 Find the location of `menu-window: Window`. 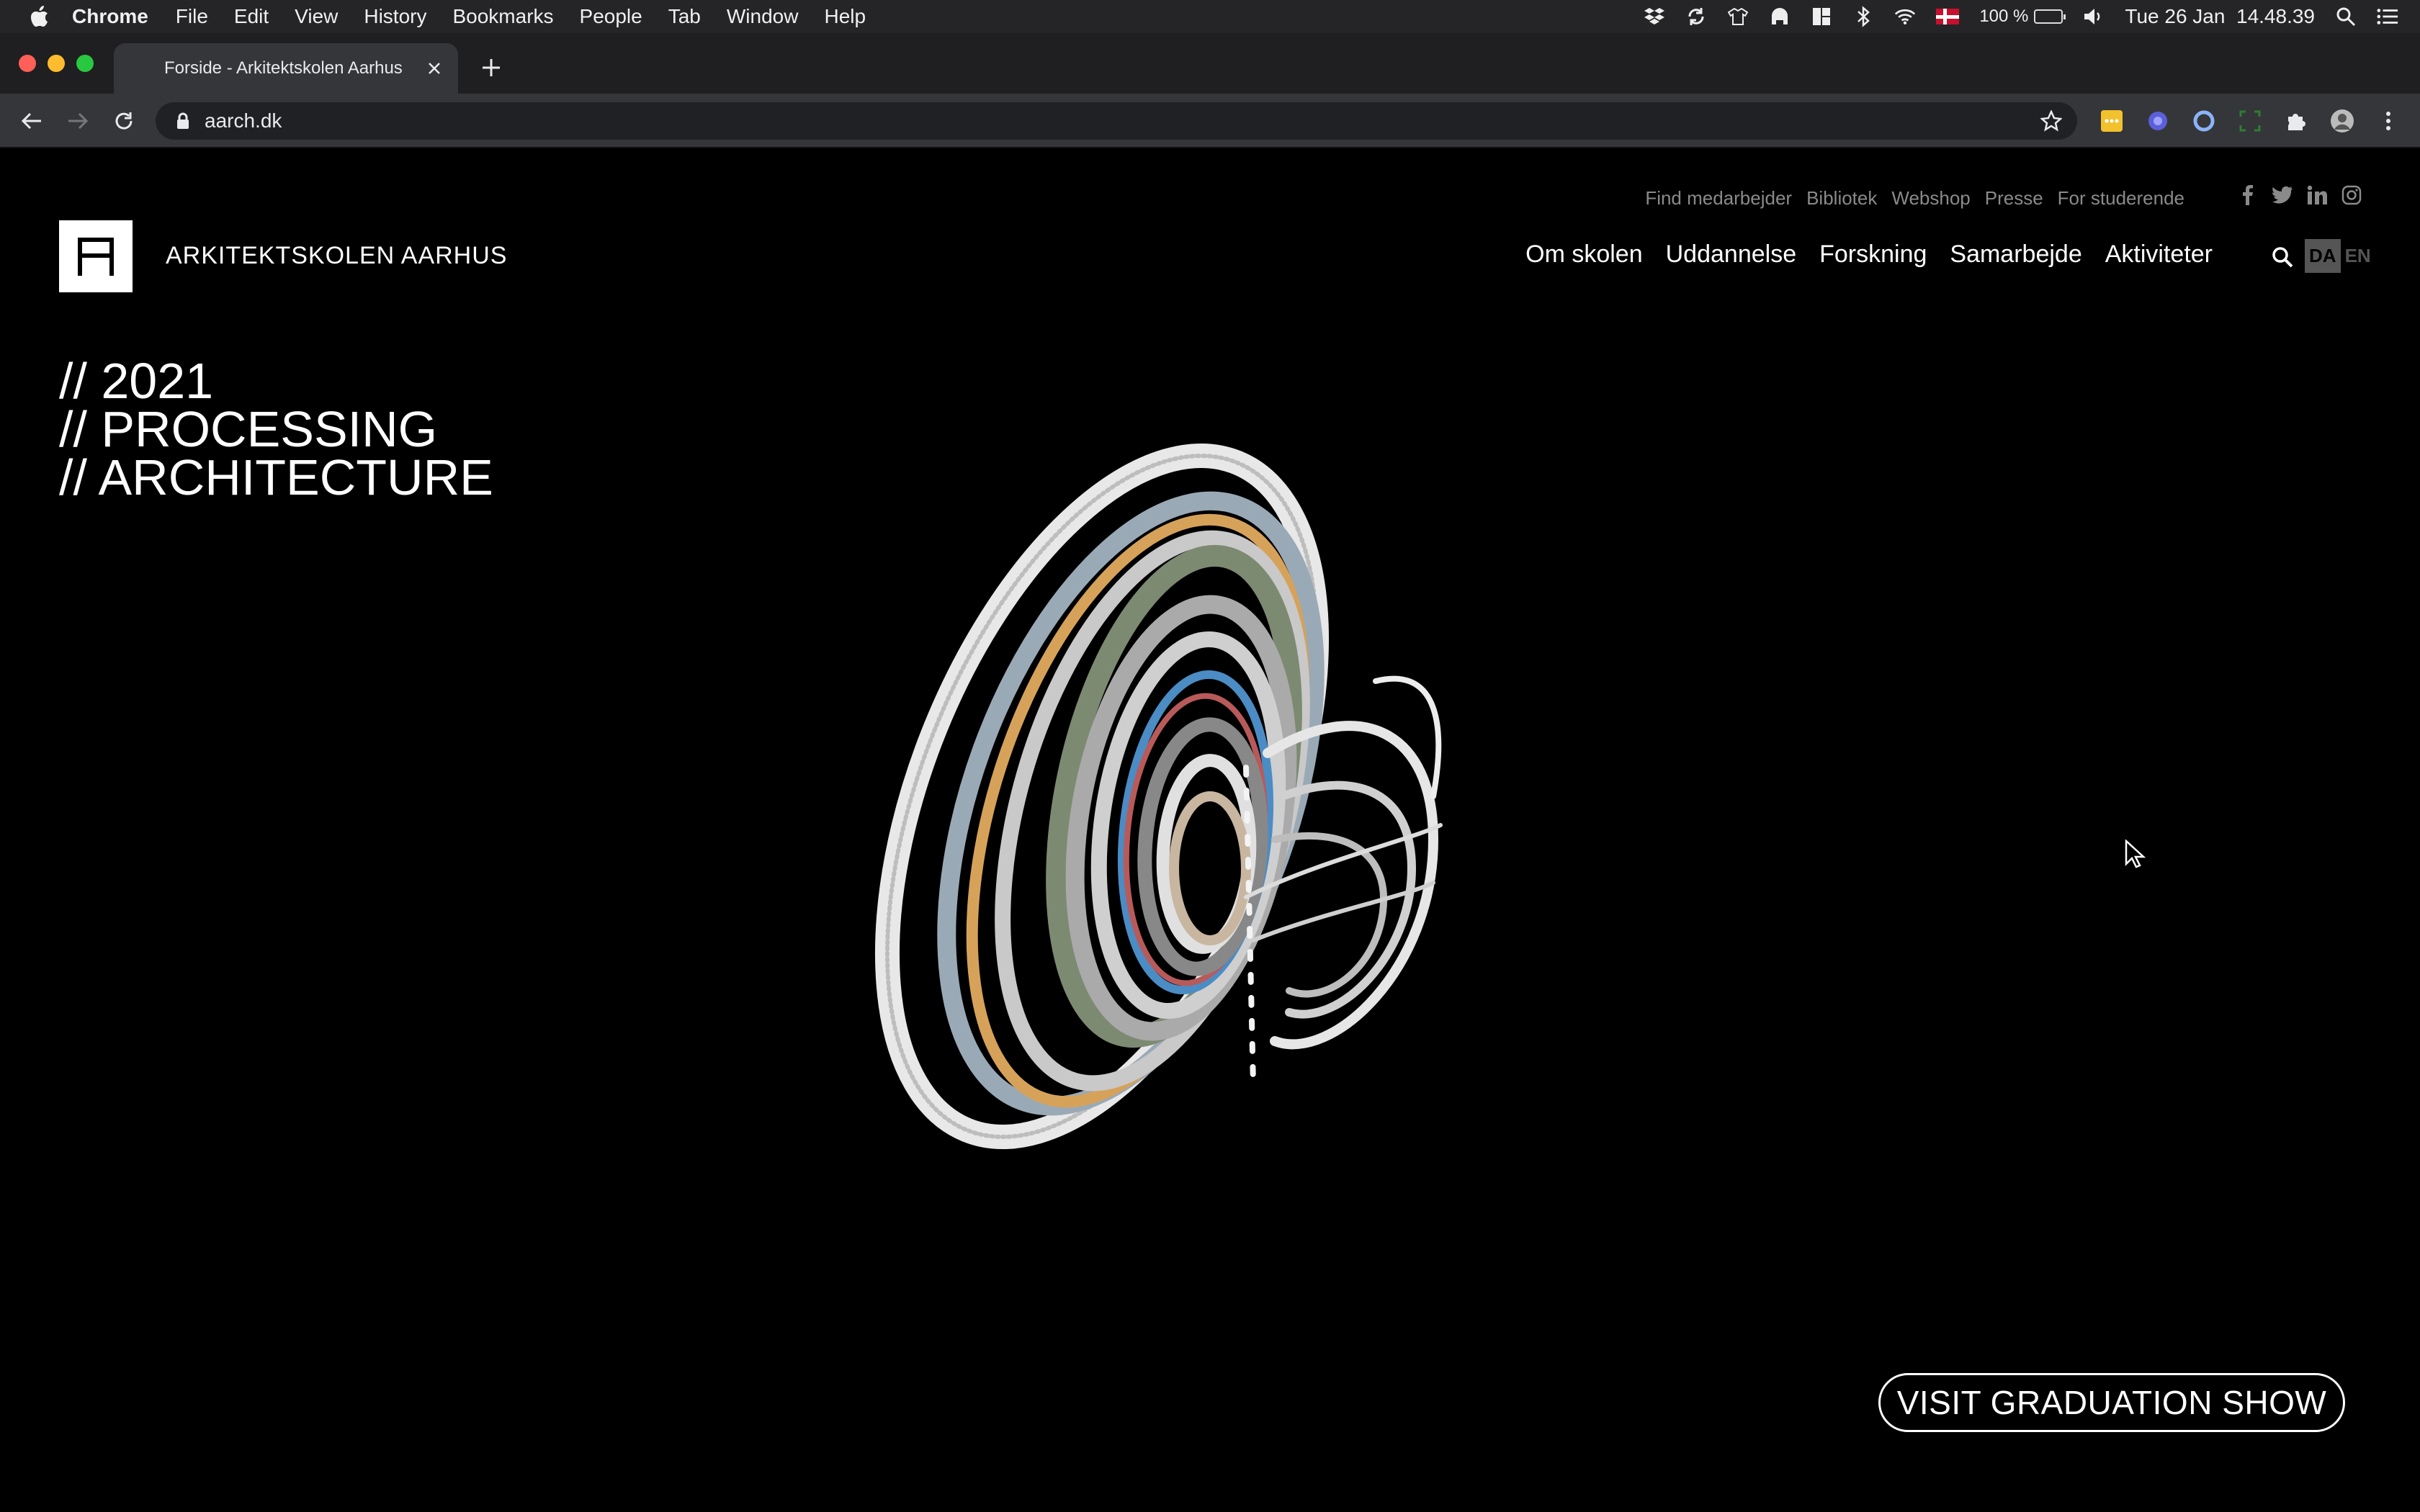

menu-window: Window is located at coordinates (763, 16).